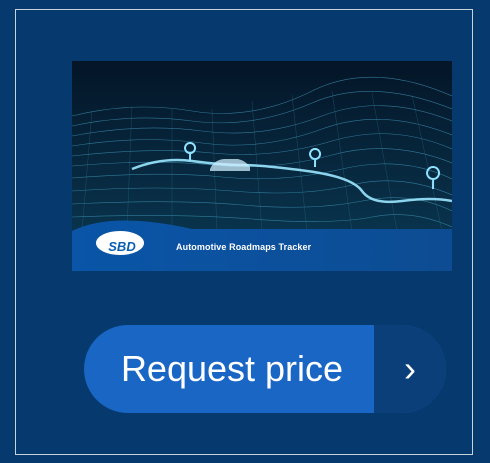  Describe the element at coordinates (232, 368) in the screenshot. I see `request-price-label: Request price` at that location.